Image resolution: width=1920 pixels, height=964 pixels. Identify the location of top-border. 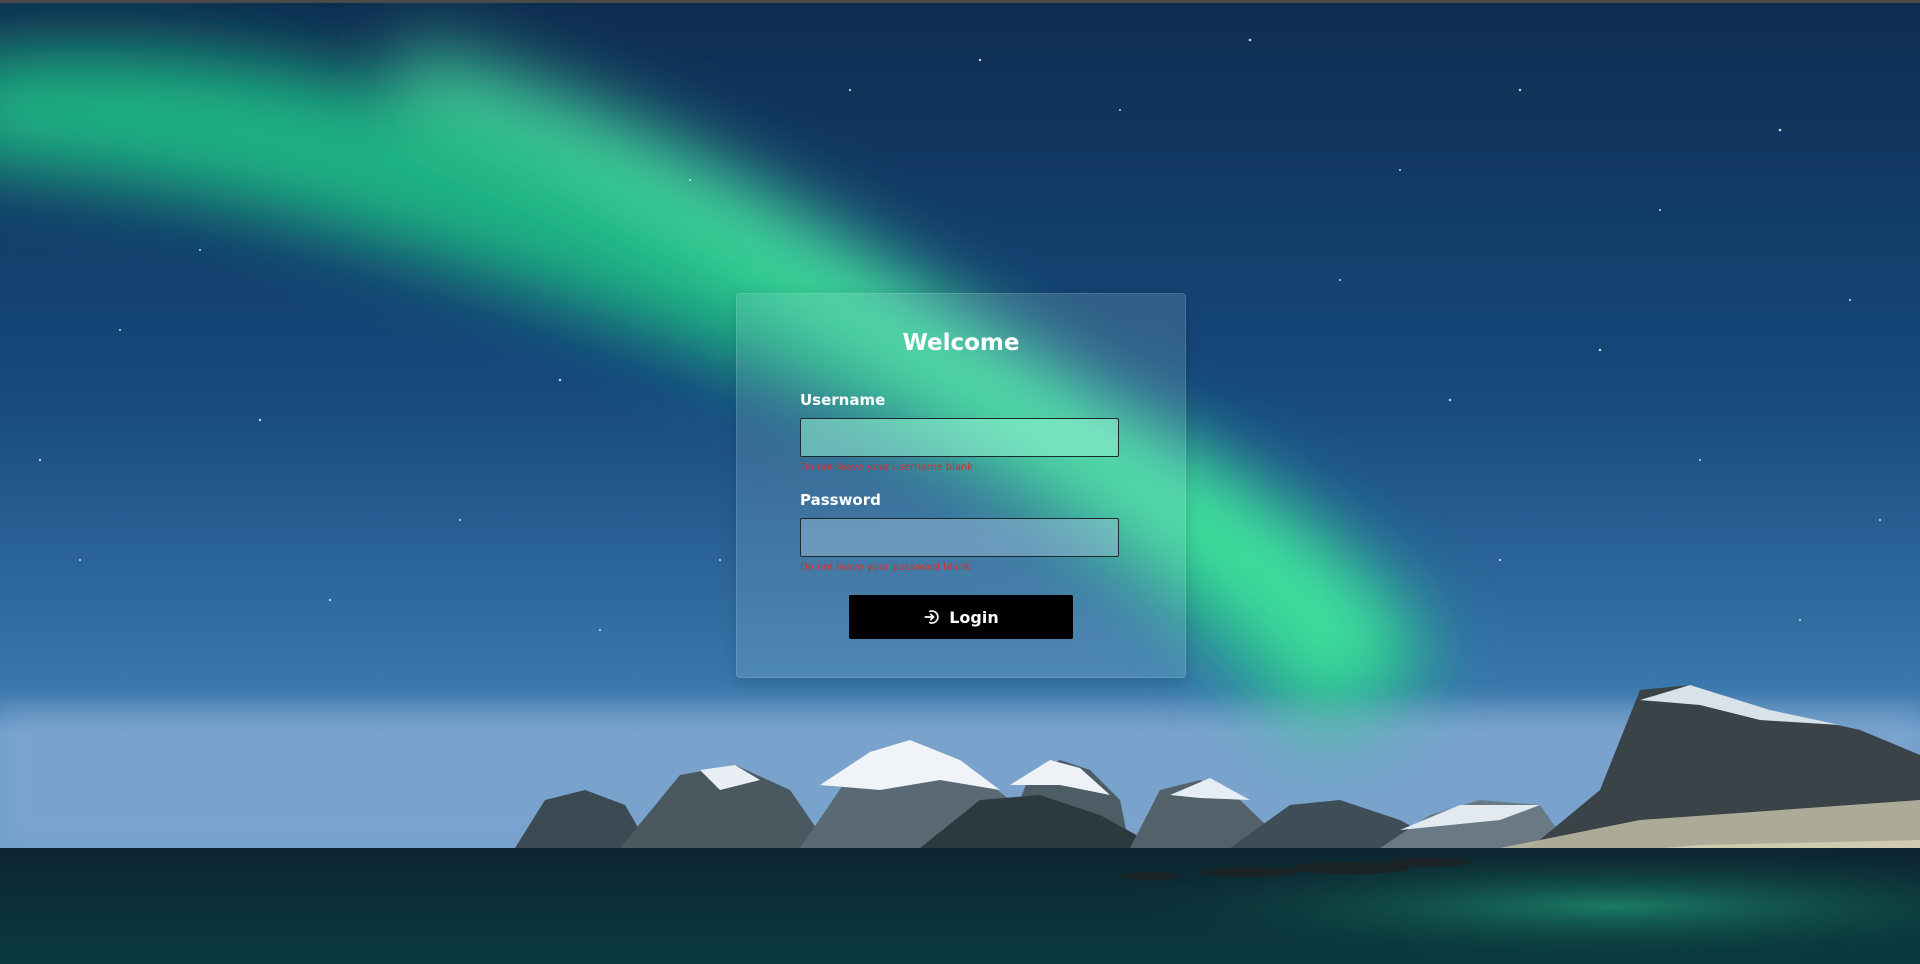
(960, 1).